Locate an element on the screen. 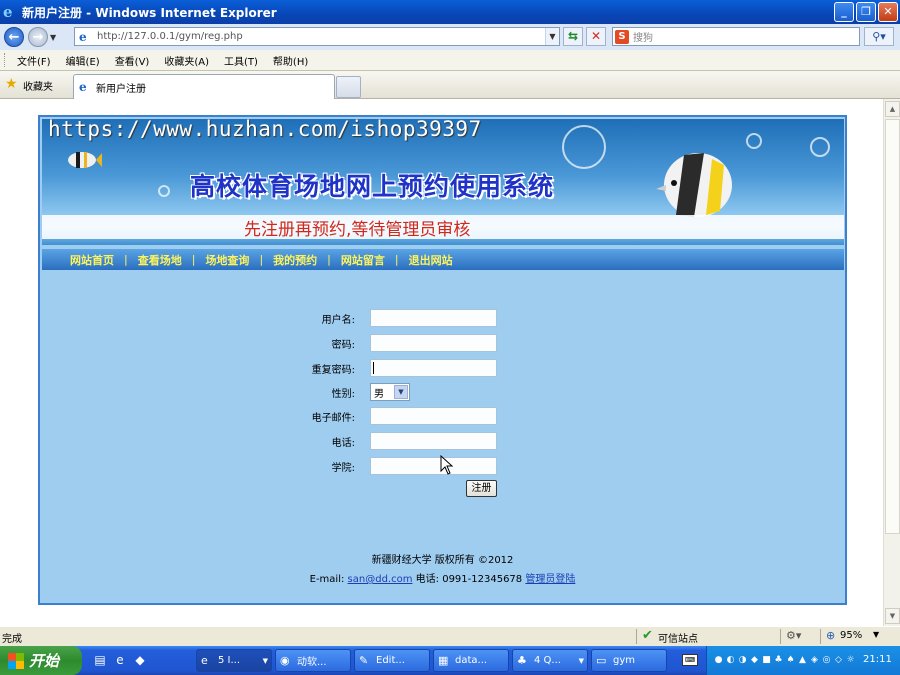 Image resolution: width=900 pixels, height=675 pixels. forward-button: → is located at coordinates (38, 37).